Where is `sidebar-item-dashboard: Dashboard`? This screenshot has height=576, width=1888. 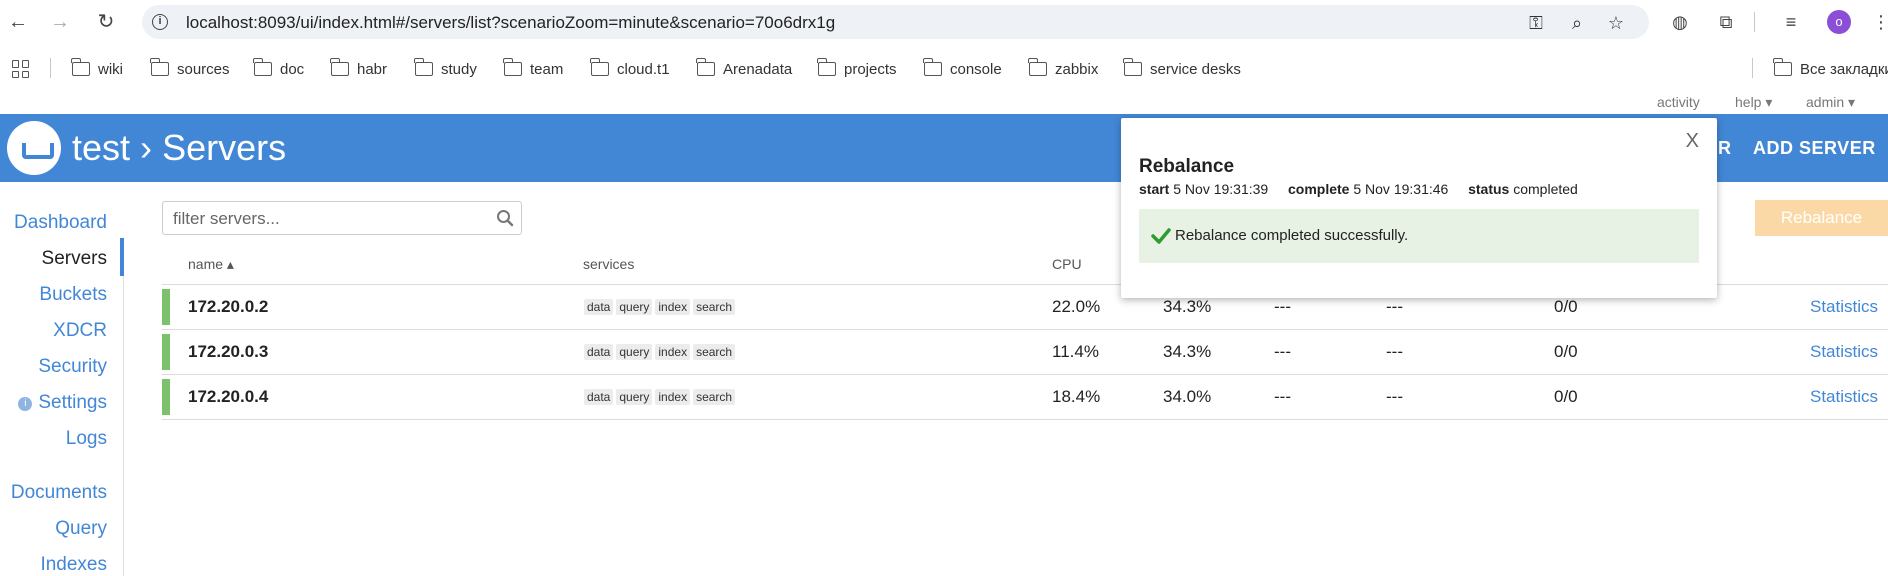
sidebar-item-dashboard: Dashboard is located at coordinates (60, 223).